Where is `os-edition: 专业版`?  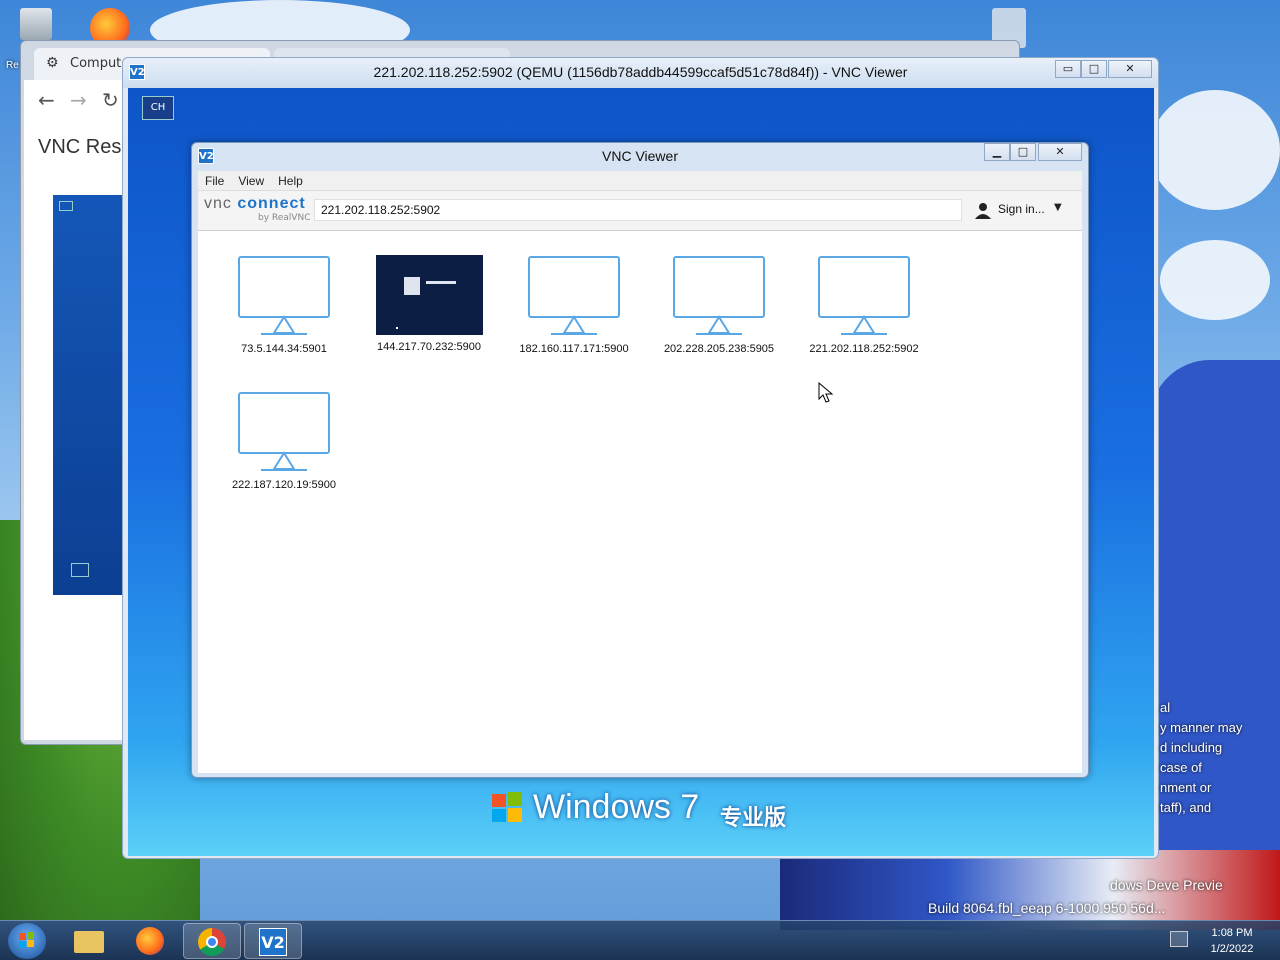
os-edition: 专业版 is located at coordinates (753, 818).